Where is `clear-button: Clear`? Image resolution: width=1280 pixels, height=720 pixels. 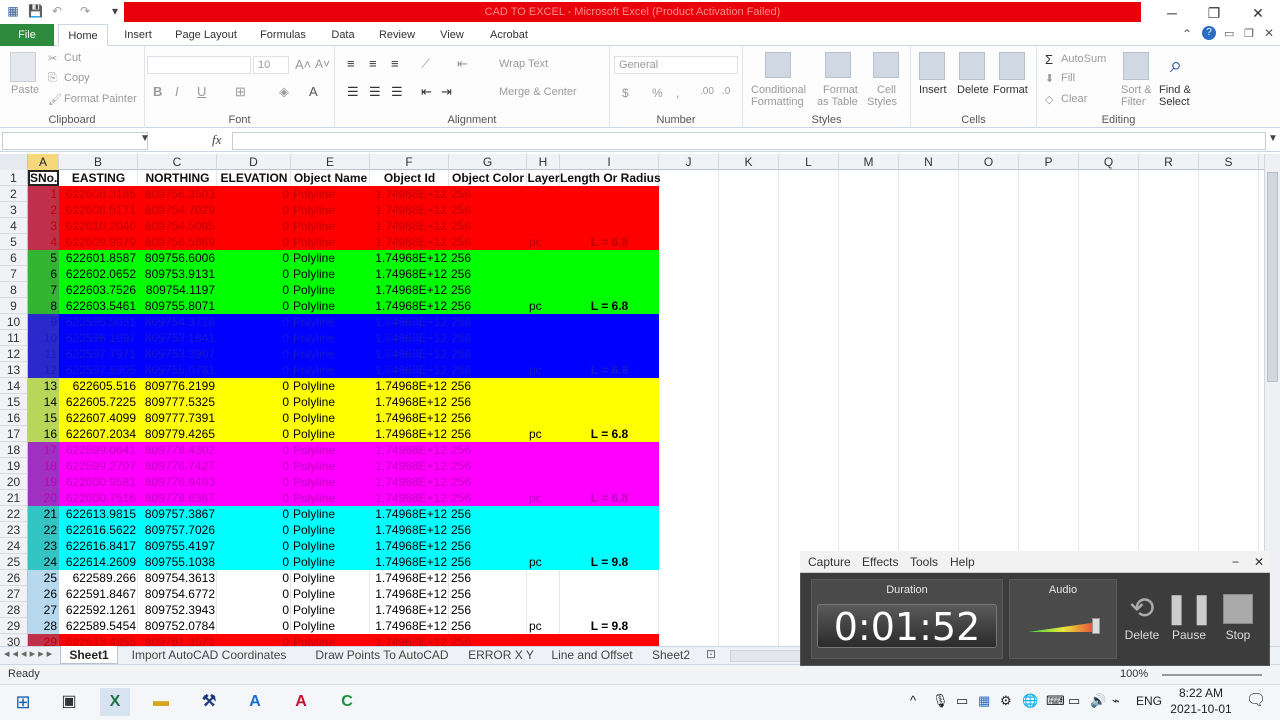
clear-button: Clear is located at coordinates (1074, 99).